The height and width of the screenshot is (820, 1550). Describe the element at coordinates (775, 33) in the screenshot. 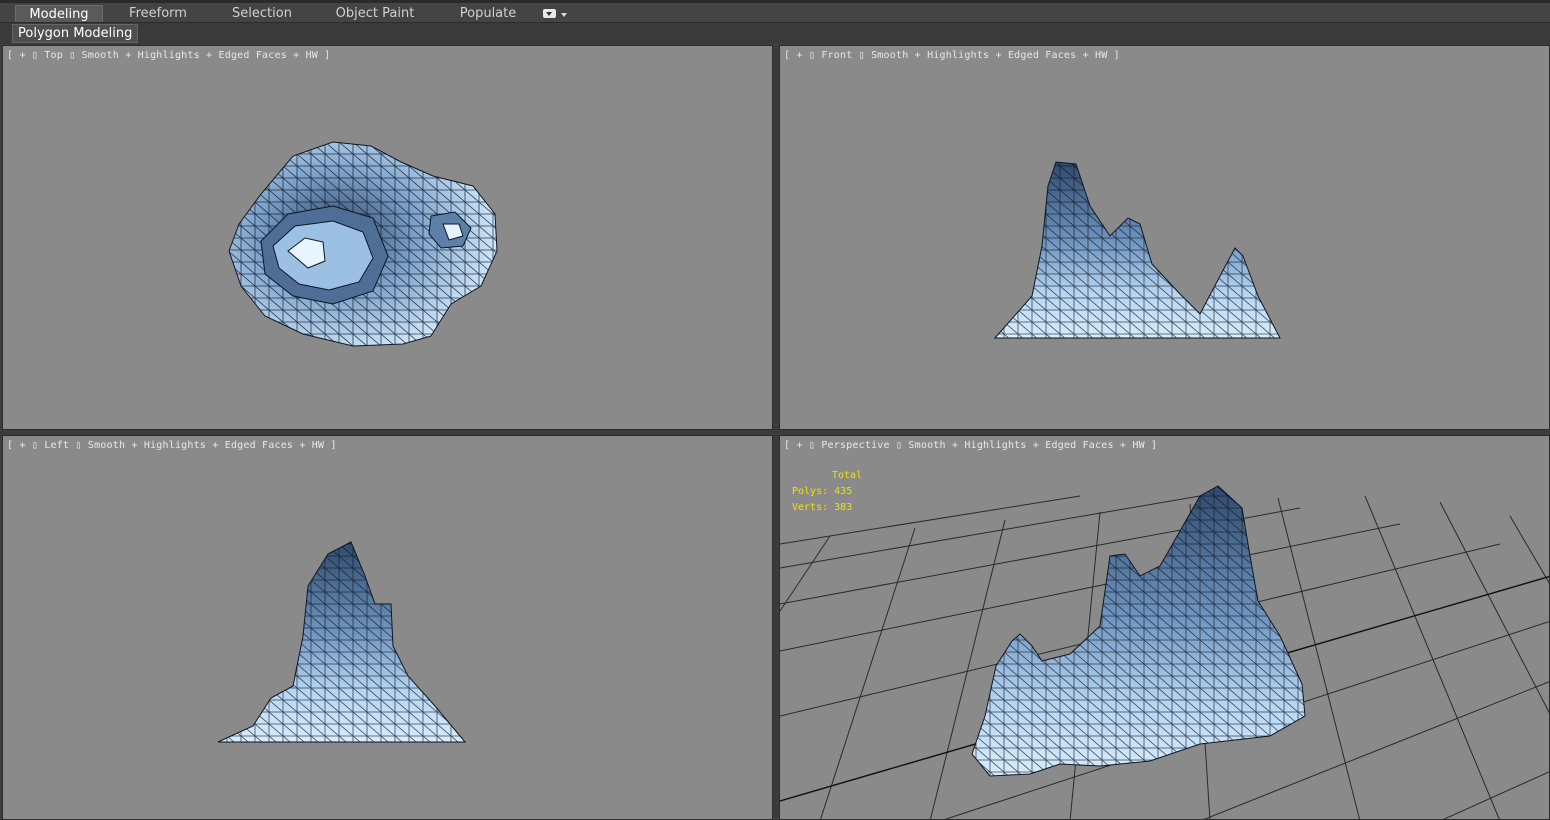

I see `ribbon-panel-bar: Polygon Modeling` at that location.